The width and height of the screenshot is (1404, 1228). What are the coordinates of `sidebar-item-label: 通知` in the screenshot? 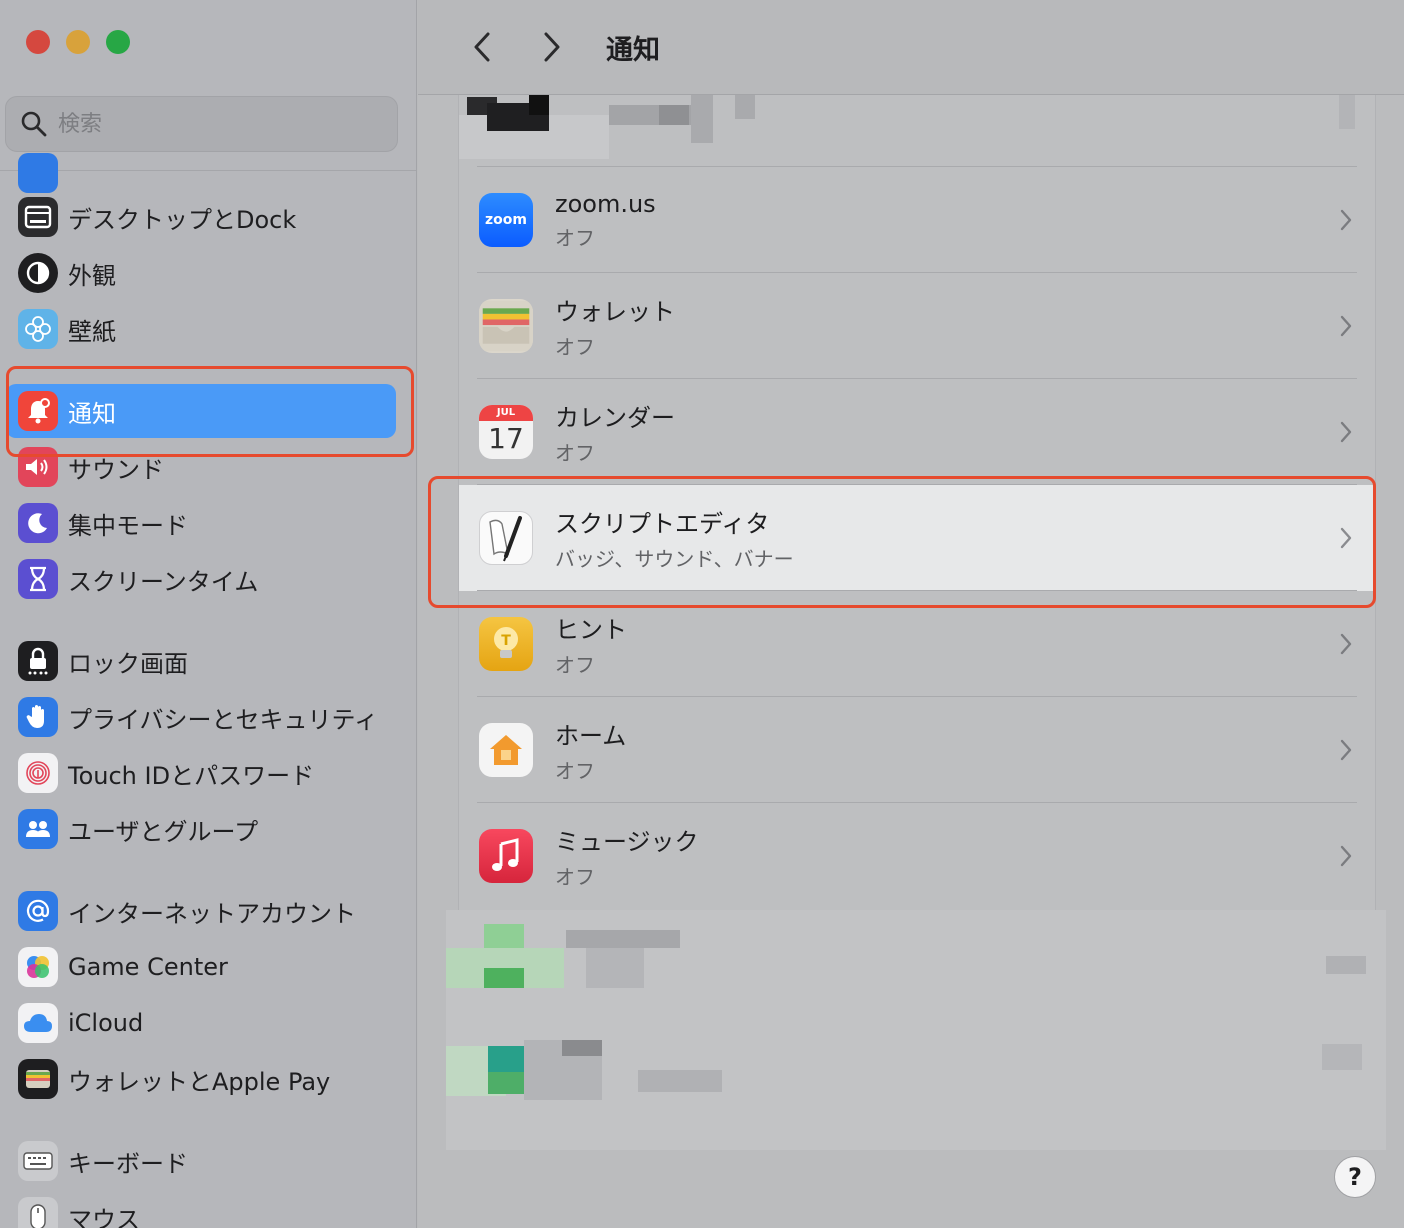 It's located at (92, 413).